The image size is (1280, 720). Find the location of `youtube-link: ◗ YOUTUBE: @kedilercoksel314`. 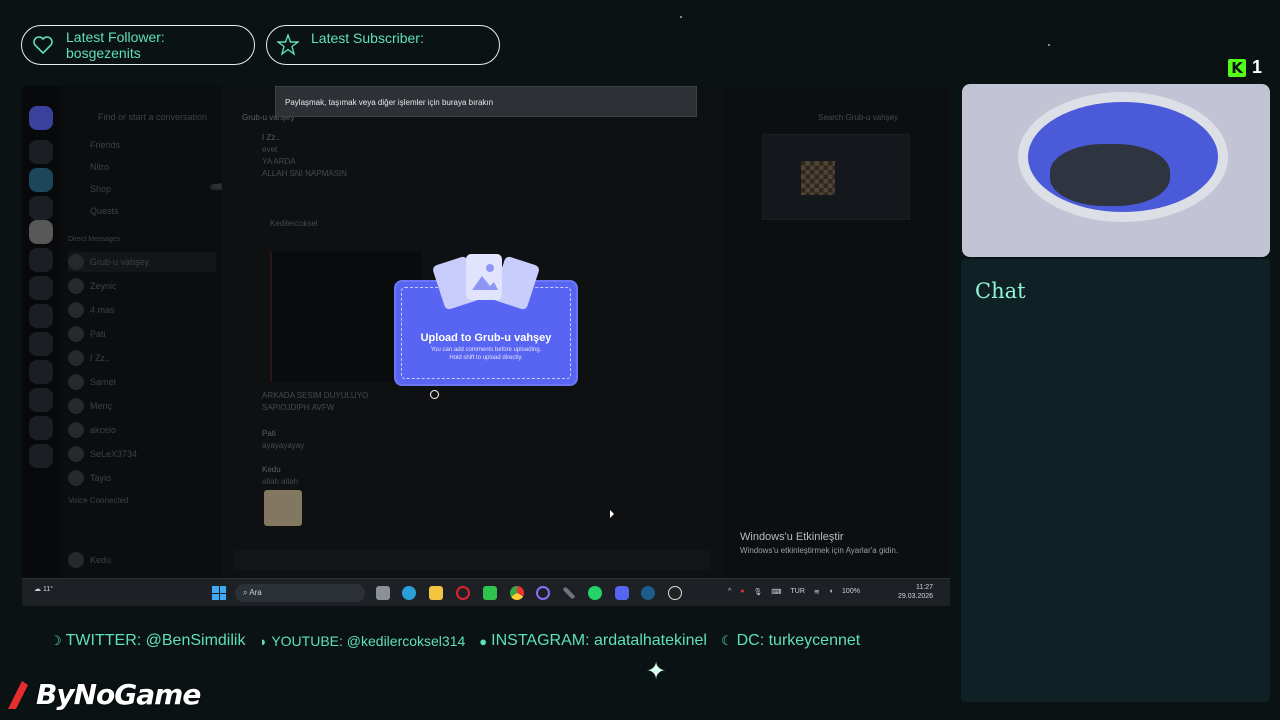

youtube-link: ◗ YOUTUBE: @kedilercoksel314 is located at coordinates (362, 641).